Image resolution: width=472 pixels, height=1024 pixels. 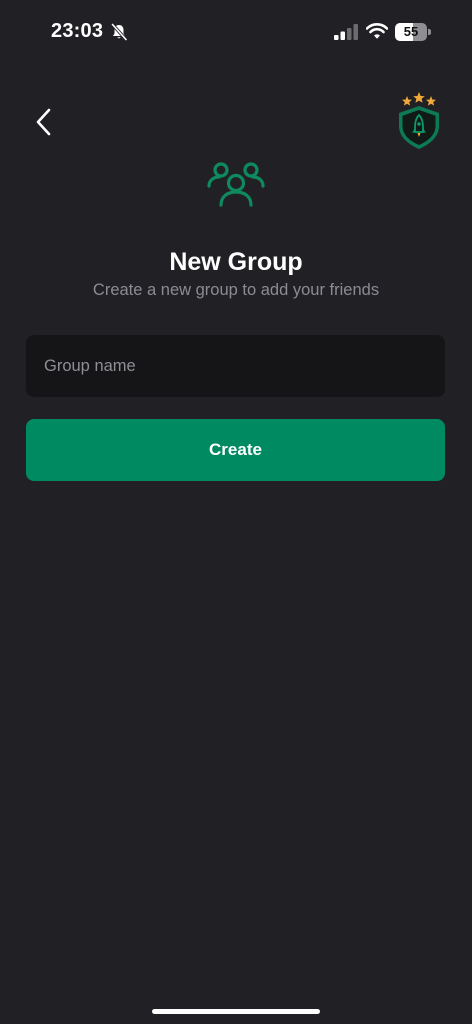 What do you see at coordinates (236, 290) in the screenshot?
I see `page-subtitle: Create a new group to add your friends` at bounding box center [236, 290].